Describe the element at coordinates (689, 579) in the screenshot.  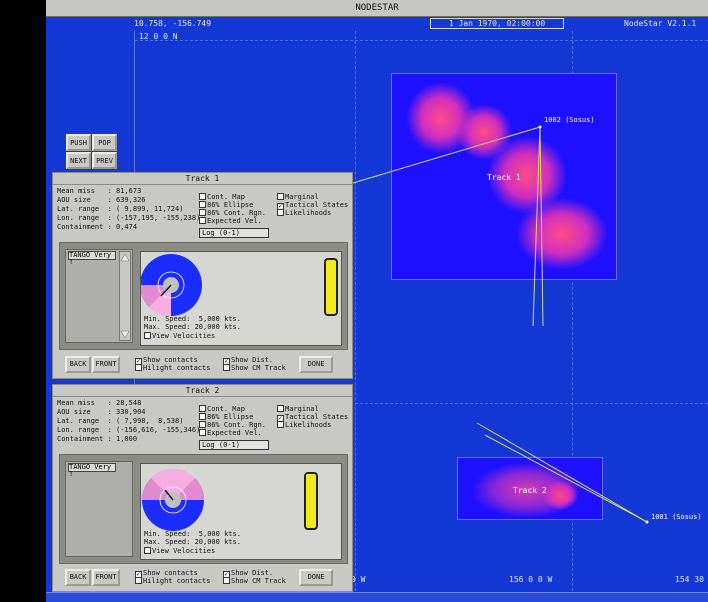
I see `lon-label: 154 30` at that location.